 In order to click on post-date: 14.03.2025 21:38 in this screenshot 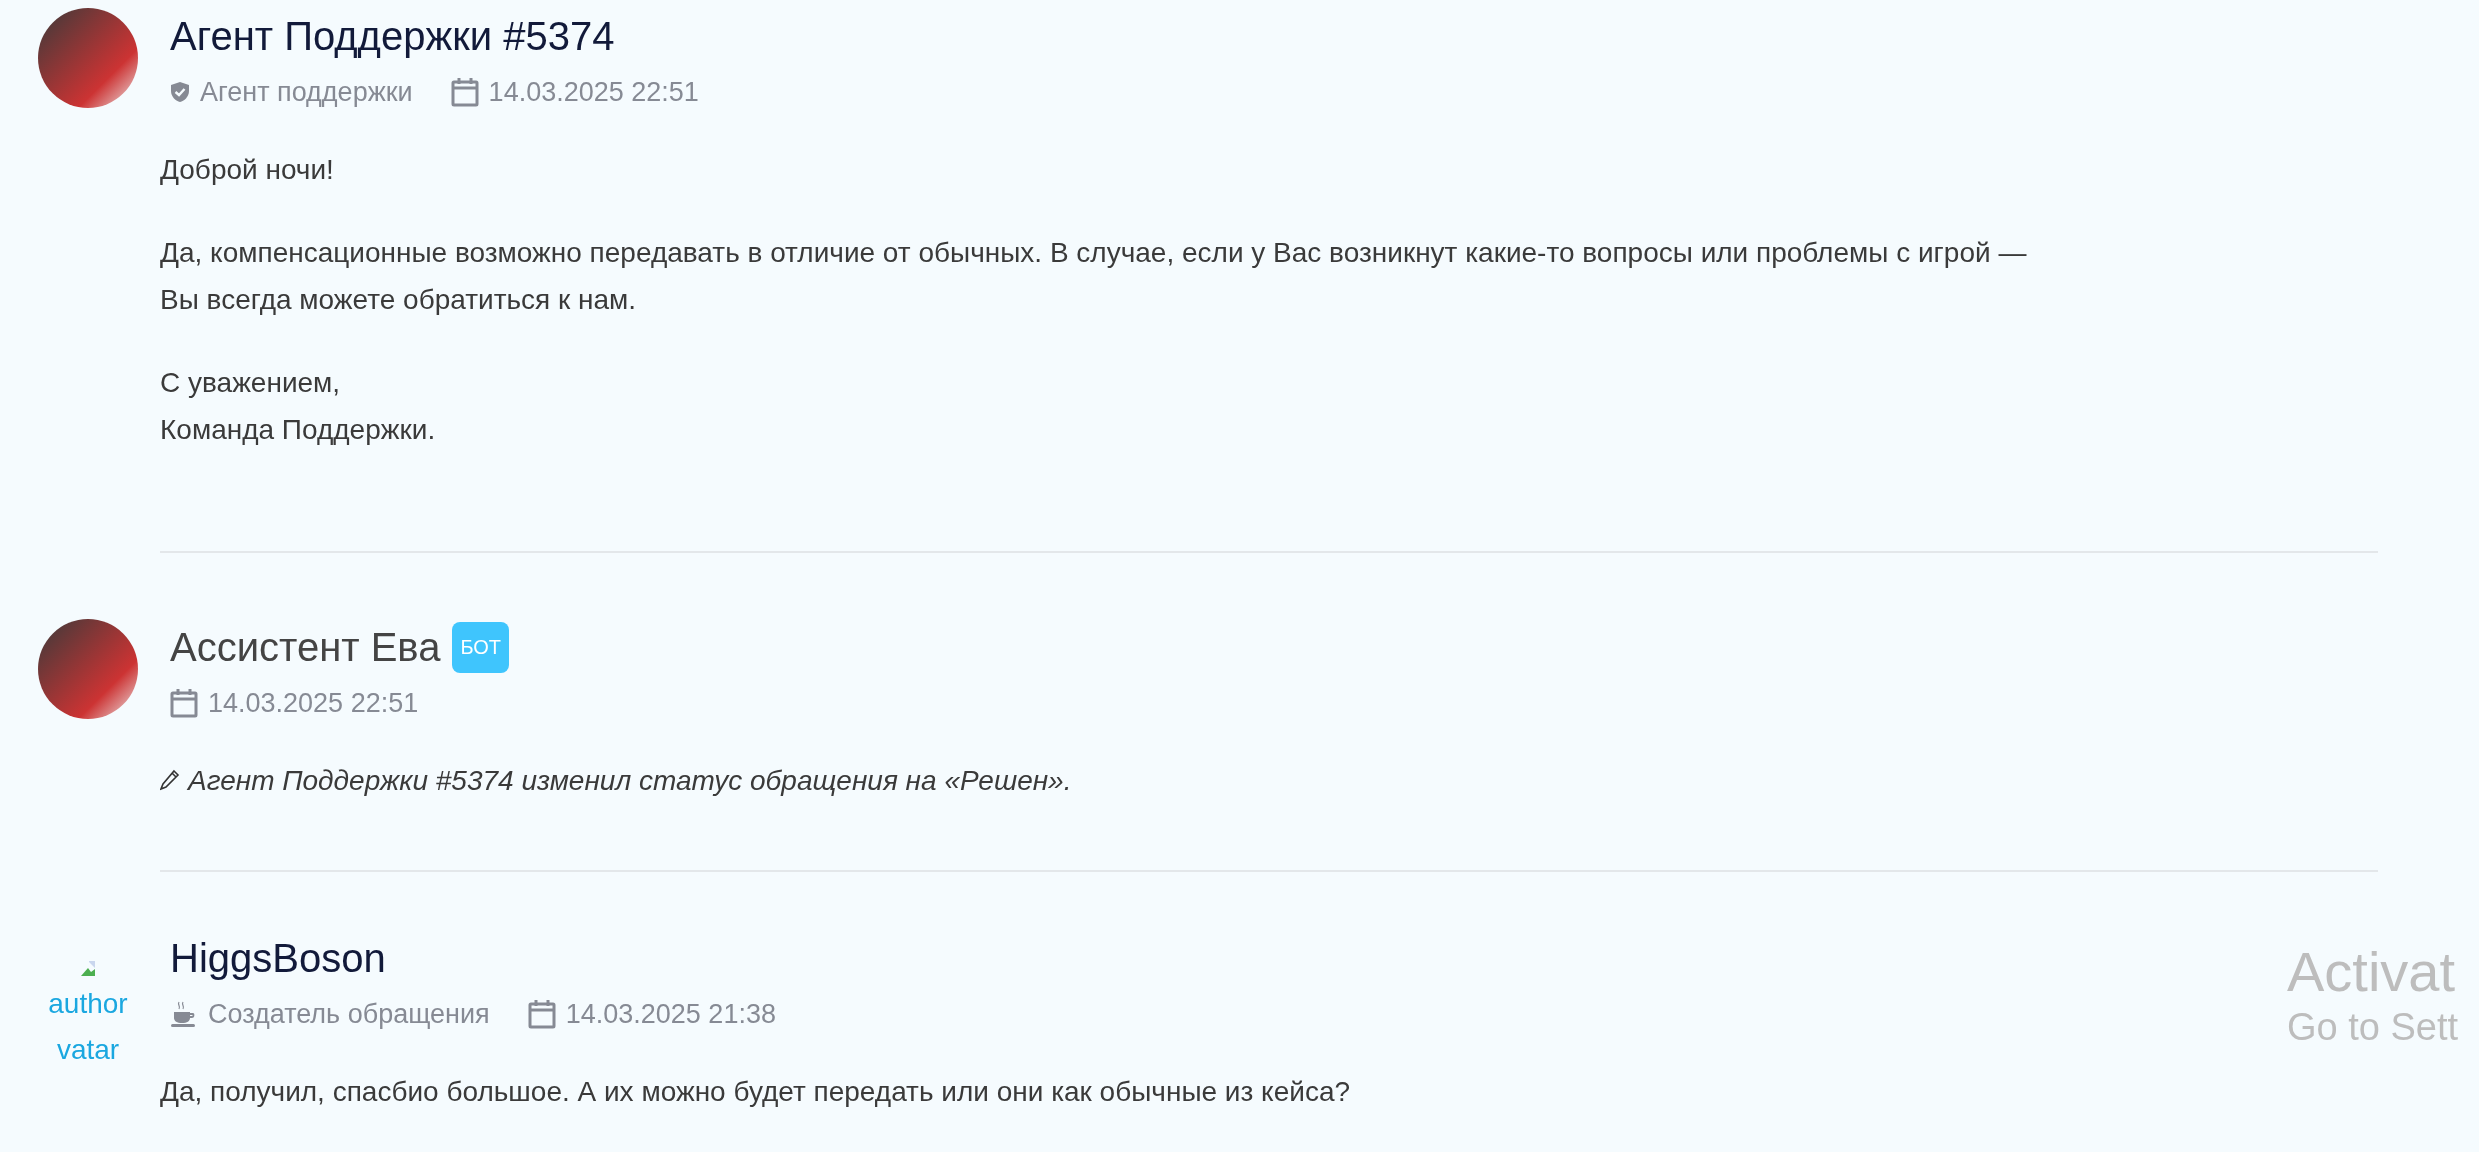, I will do `click(670, 1014)`.